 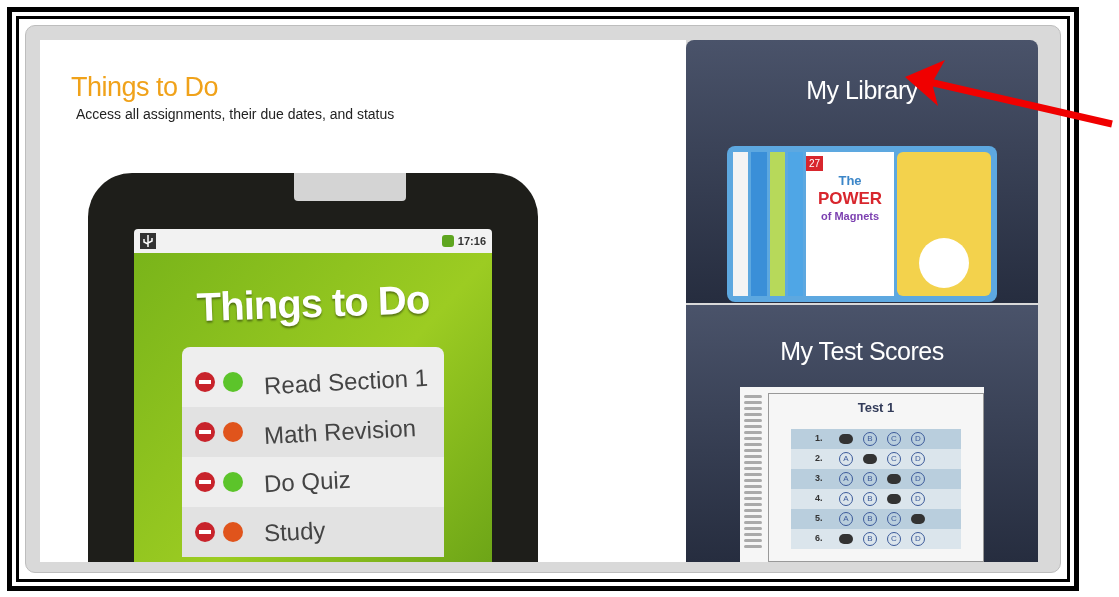 What do you see at coordinates (862, 351) in the screenshot?
I see `panel-title: My Test Scores` at bounding box center [862, 351].